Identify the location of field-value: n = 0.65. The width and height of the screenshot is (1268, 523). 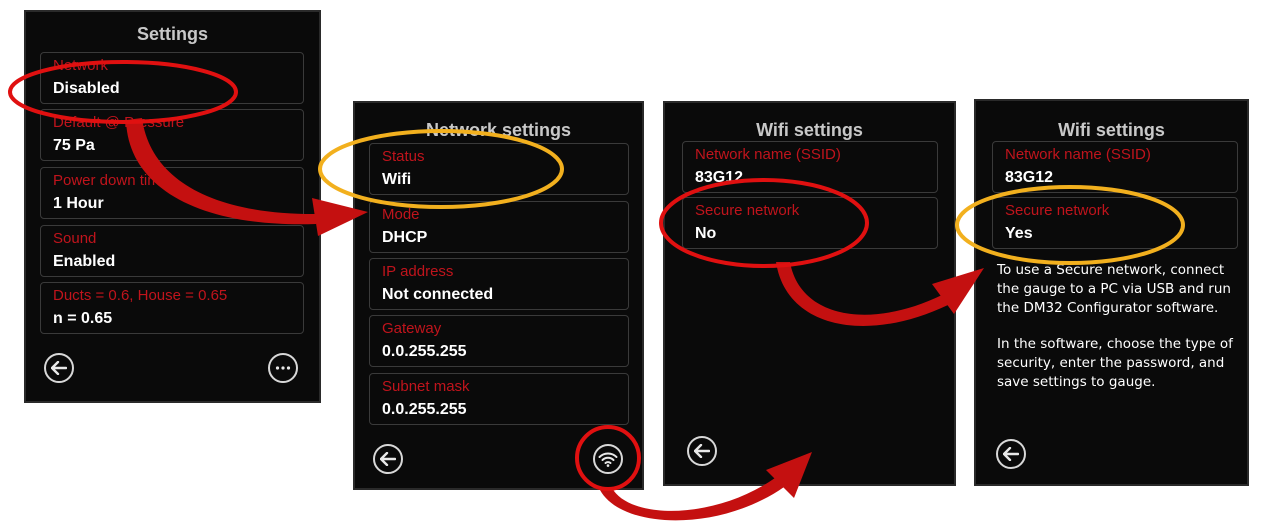
(83, 318).